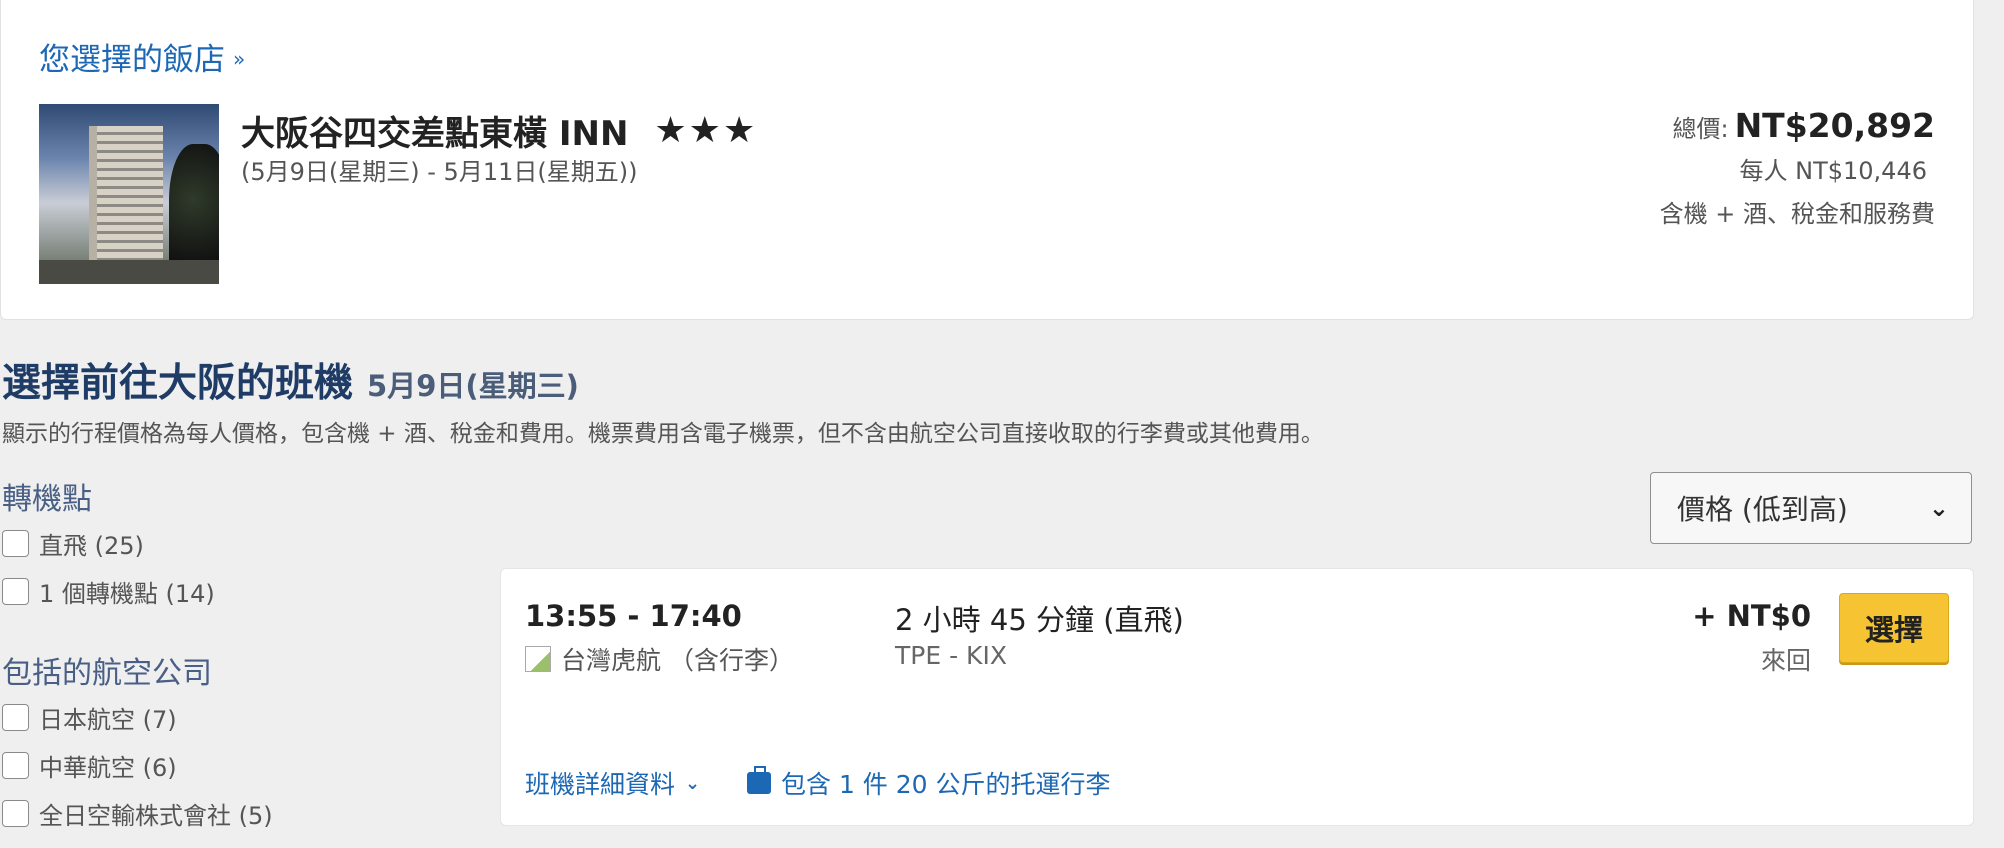 The width and height of the screenshot is (2004, 848). I want to click on sort-dropdown: 價格 (低到高) ⌄, so click(1811, 508).